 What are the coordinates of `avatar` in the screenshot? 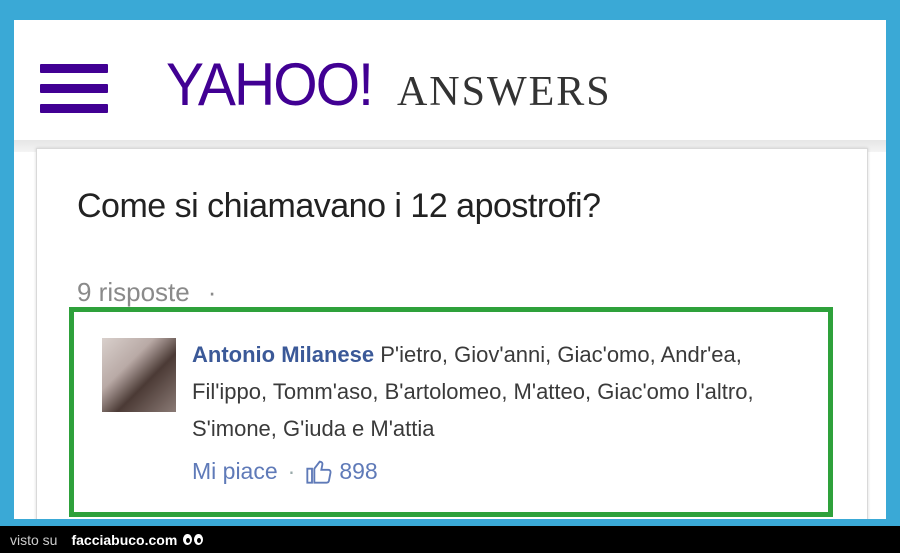 It's located at (139, 375).